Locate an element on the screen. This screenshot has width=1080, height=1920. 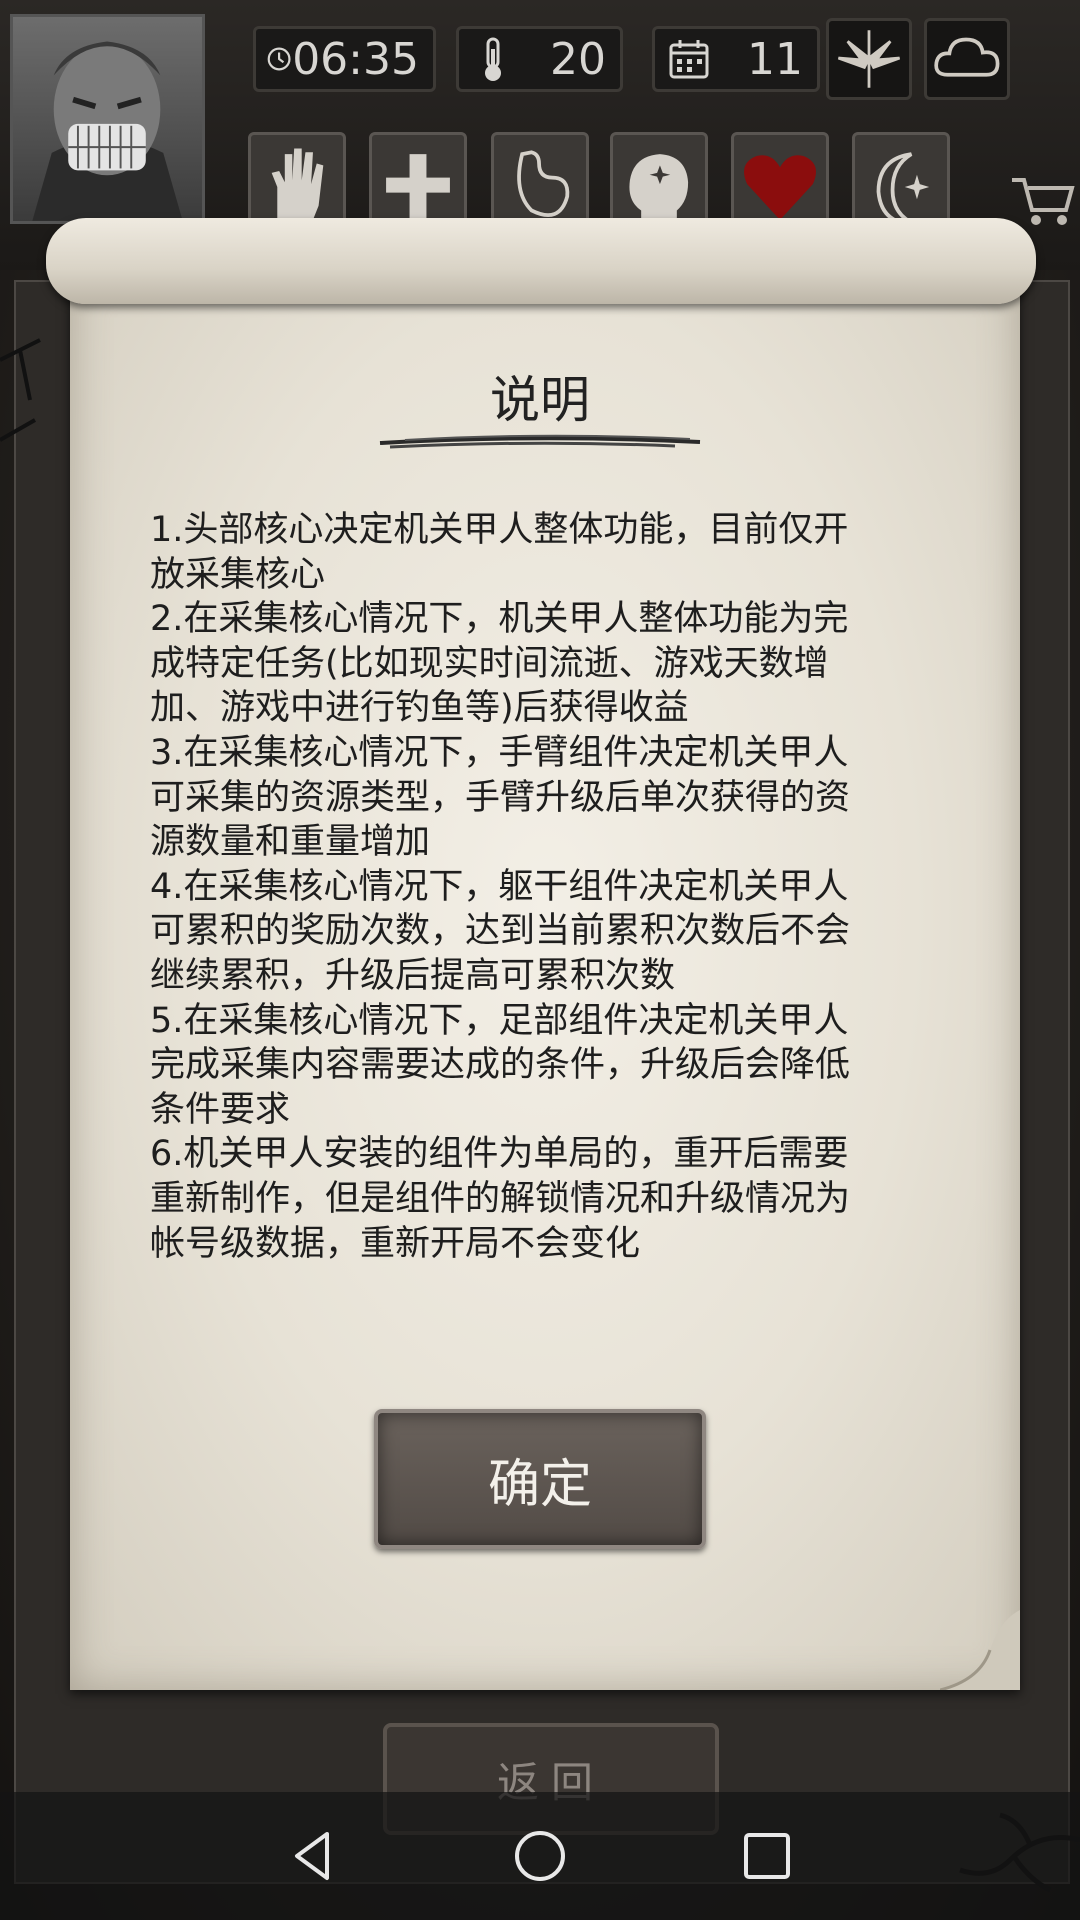
time-display: 06:35 is located at coordinates (344, 59).